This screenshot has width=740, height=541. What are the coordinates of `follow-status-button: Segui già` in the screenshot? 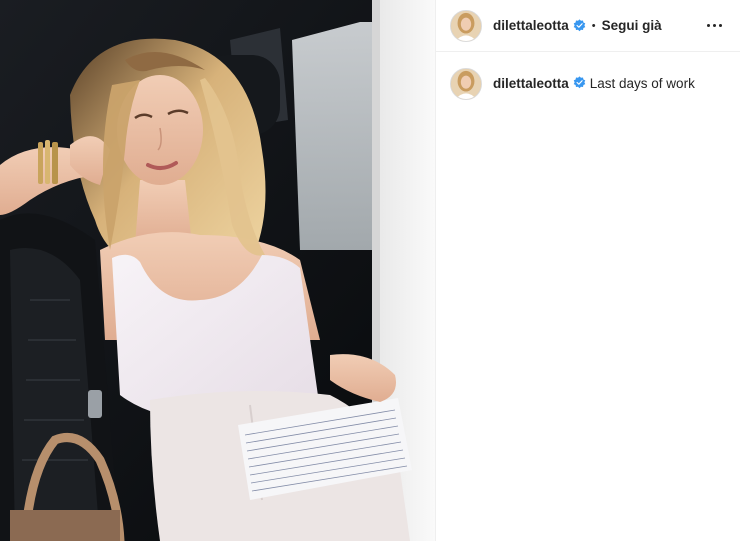 It's located at (632, 25).